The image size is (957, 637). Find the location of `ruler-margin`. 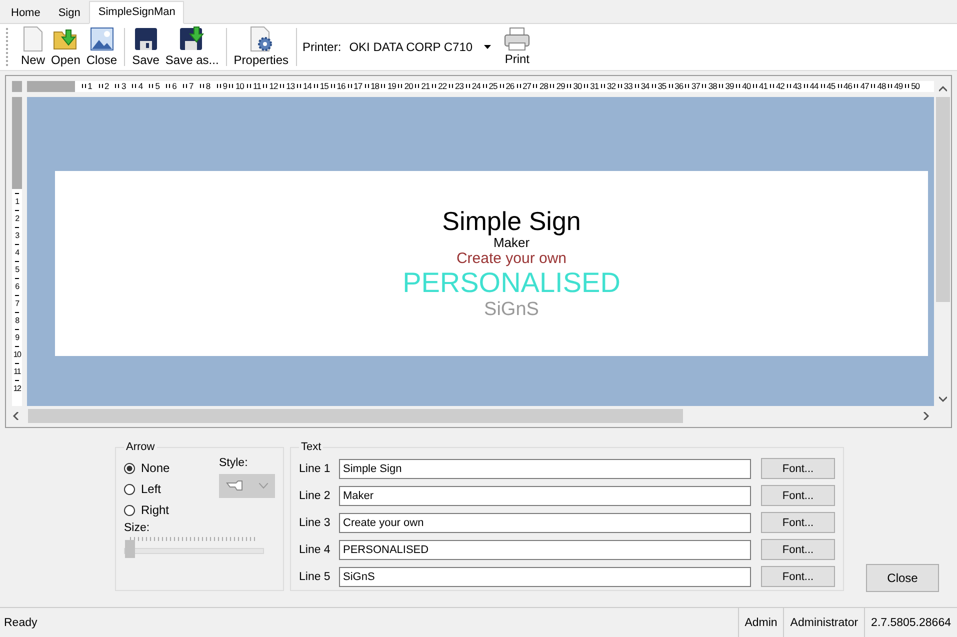

ruler-margin is located at coordinates (51, 86).